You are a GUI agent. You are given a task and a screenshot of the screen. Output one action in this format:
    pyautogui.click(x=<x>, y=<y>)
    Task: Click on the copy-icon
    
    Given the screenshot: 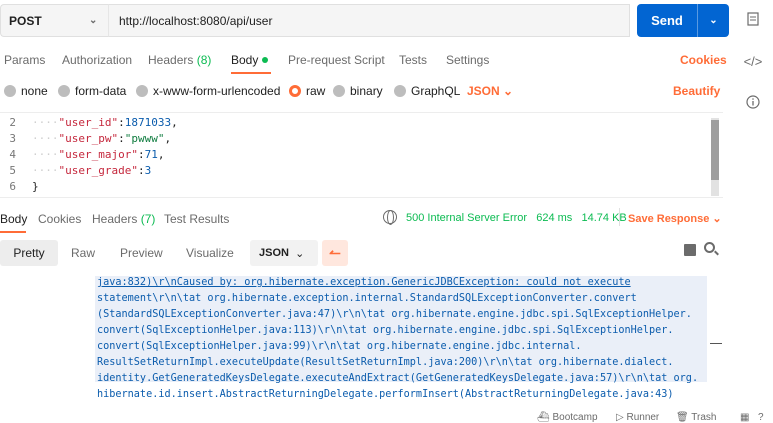 What is the action you would take?
    pyautogui.click(x=690, y=250)
    